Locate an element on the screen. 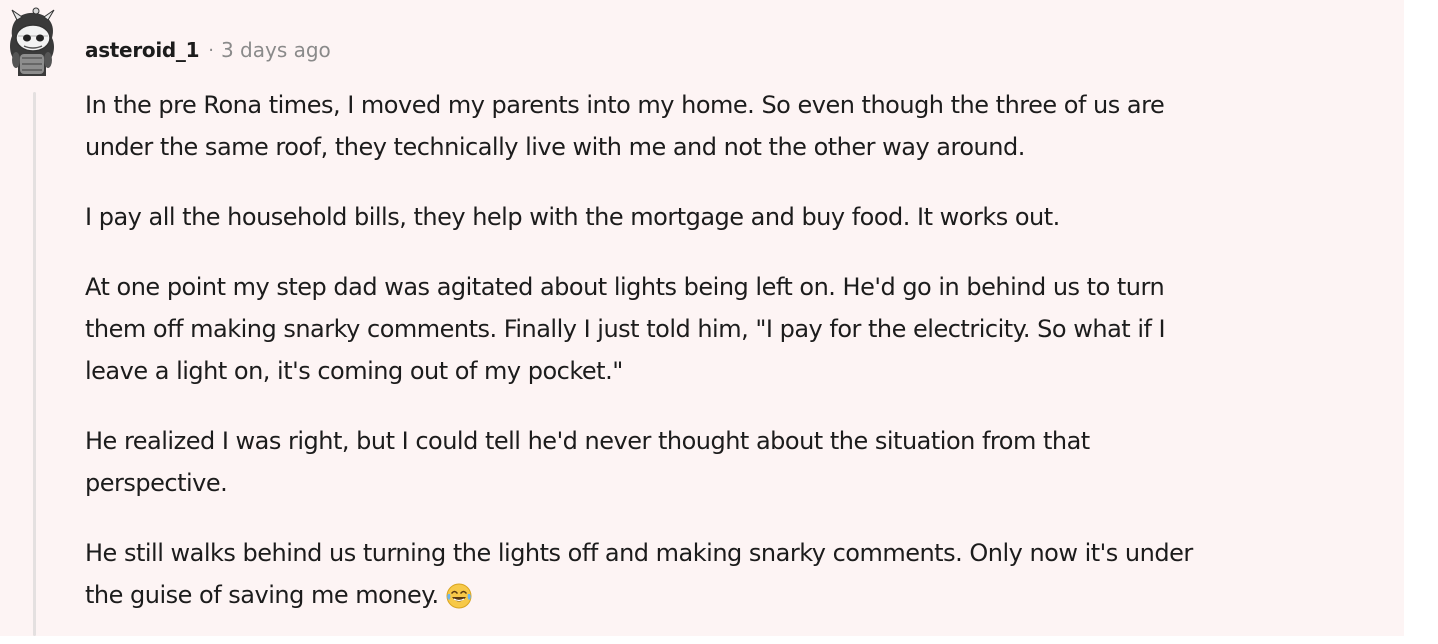 The image size is (1438, 644). comment-meta: asteroid_1 · 3 days ago is located at coordinates (208, 50).